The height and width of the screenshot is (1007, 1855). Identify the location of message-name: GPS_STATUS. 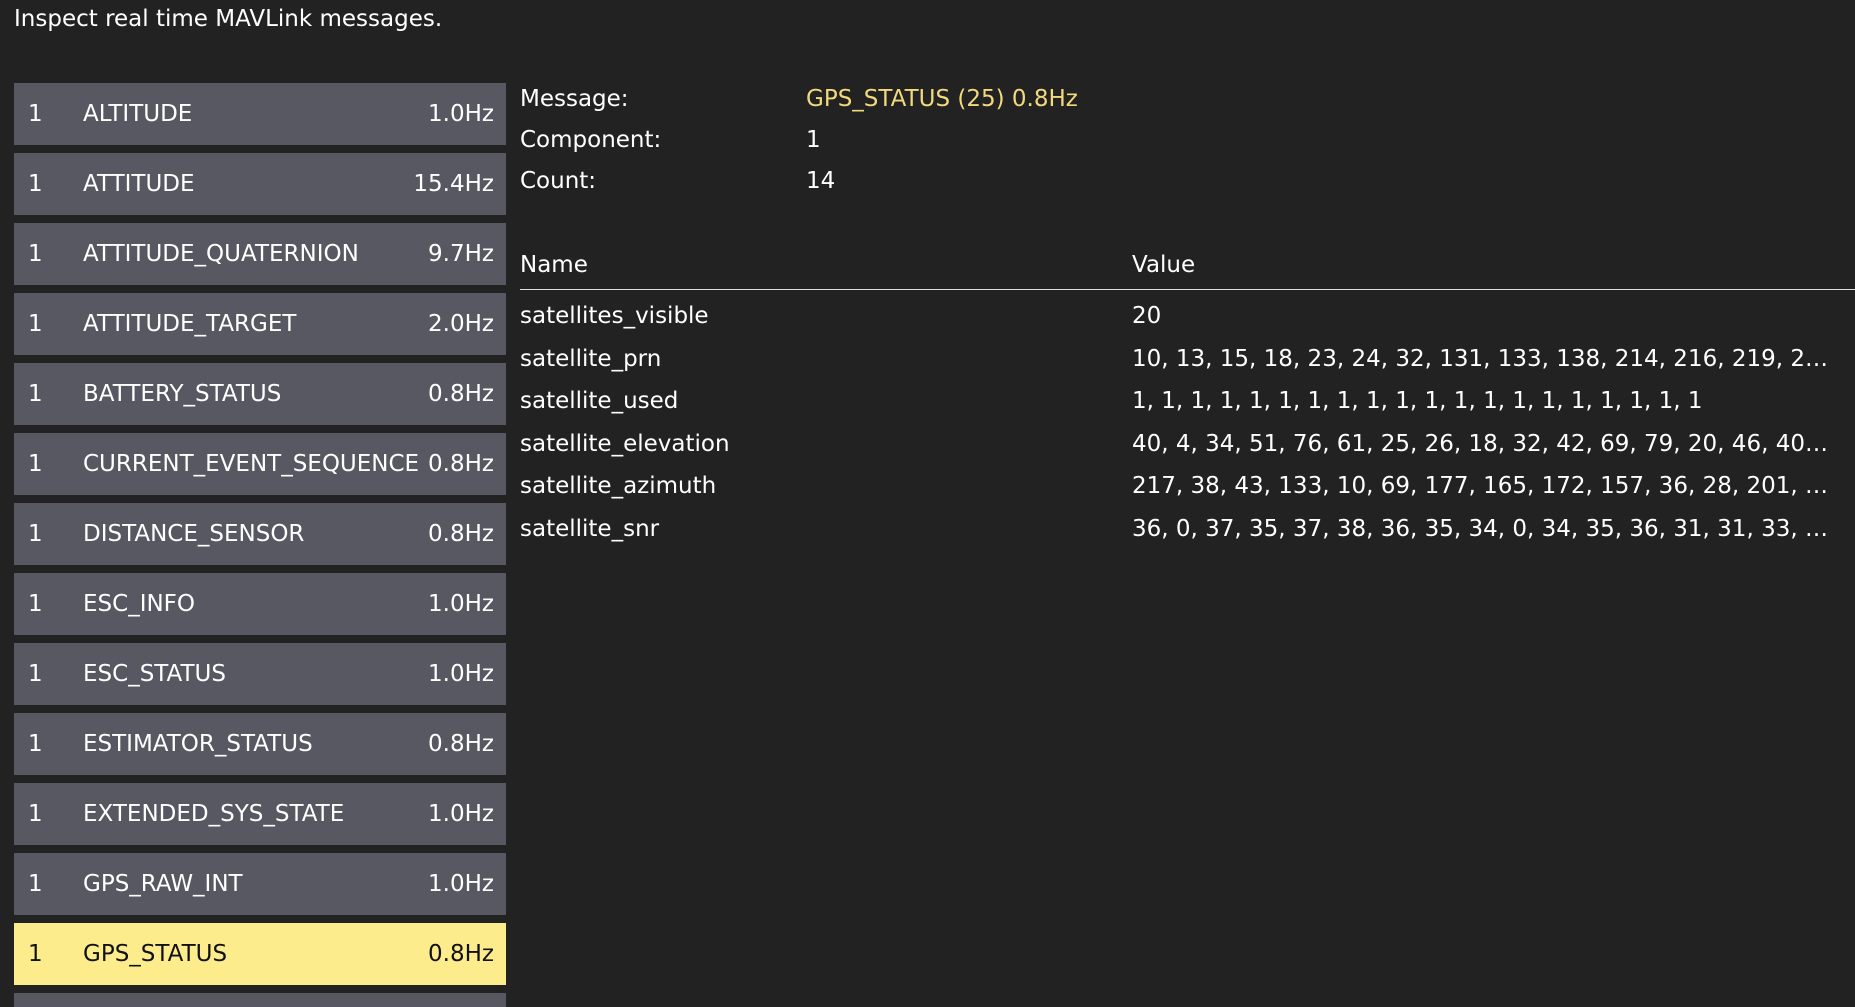
(155, 954).